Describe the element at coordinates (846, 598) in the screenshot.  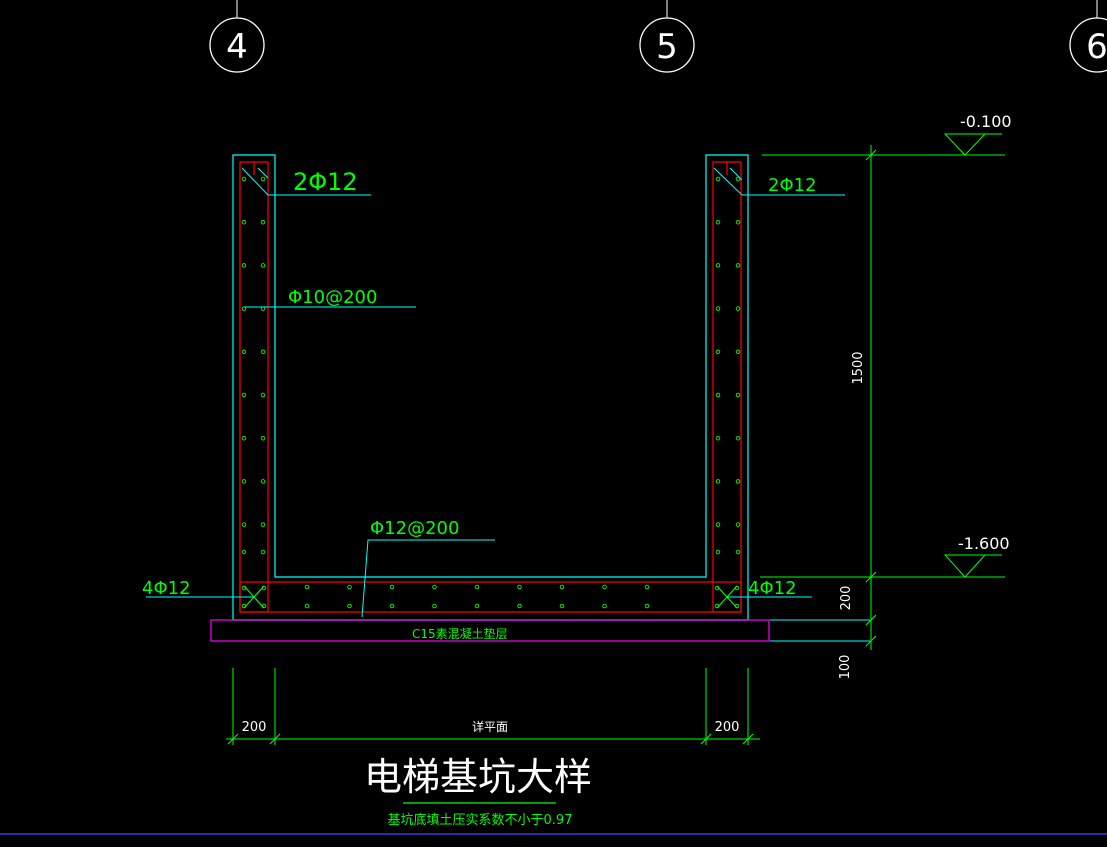
I see `dim-slab-thickness: 200` at that location.